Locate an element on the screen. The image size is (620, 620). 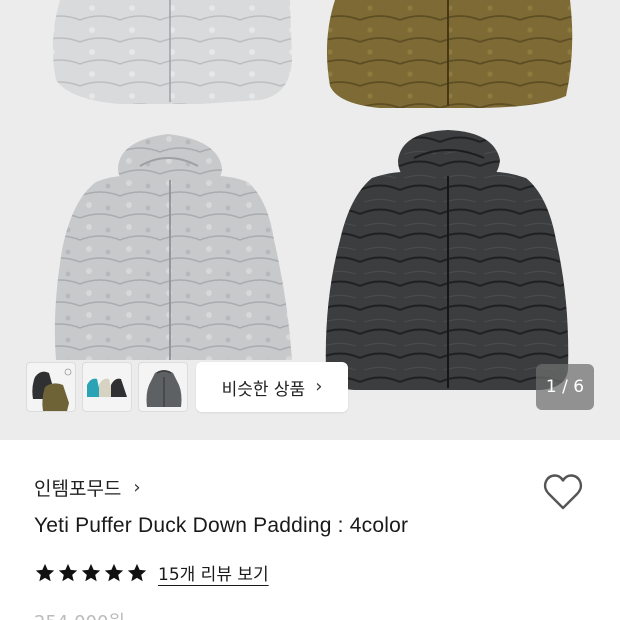
thumbnail-grey is located at coordinates (163, 387).